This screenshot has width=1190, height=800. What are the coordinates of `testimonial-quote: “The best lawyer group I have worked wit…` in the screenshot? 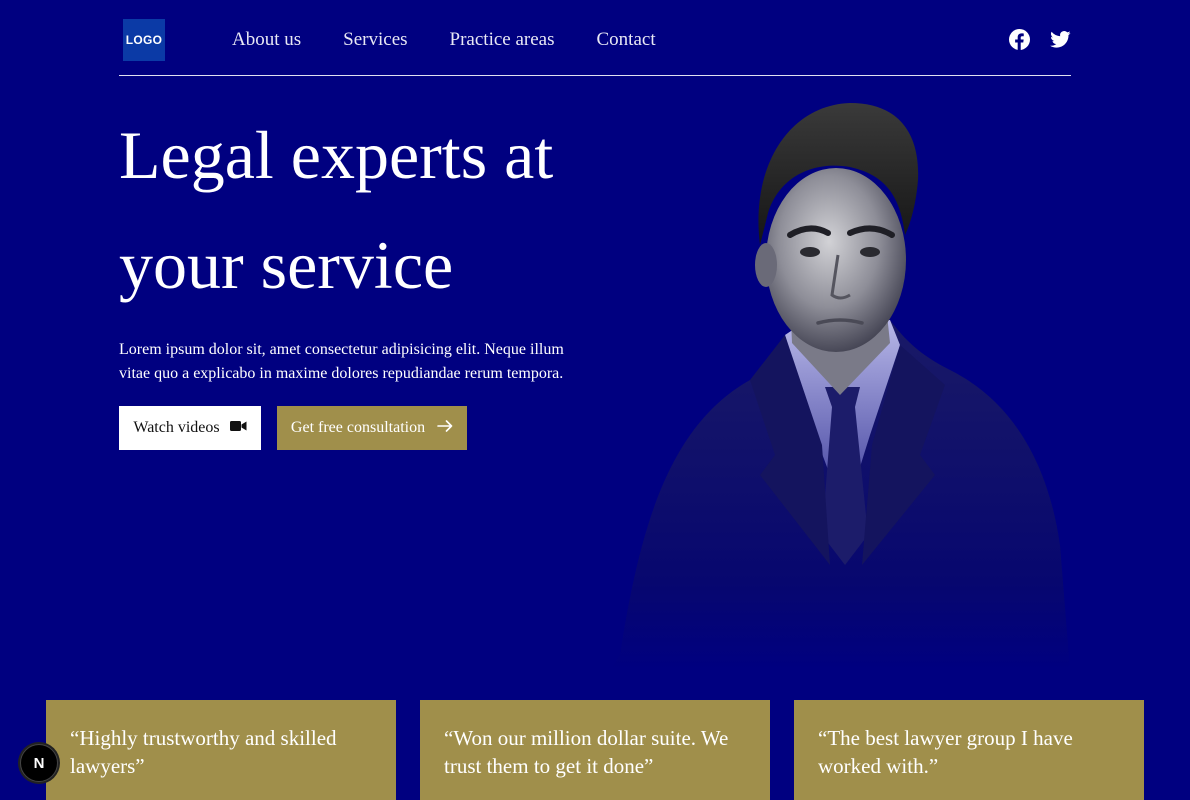 It's located at (945, 752).